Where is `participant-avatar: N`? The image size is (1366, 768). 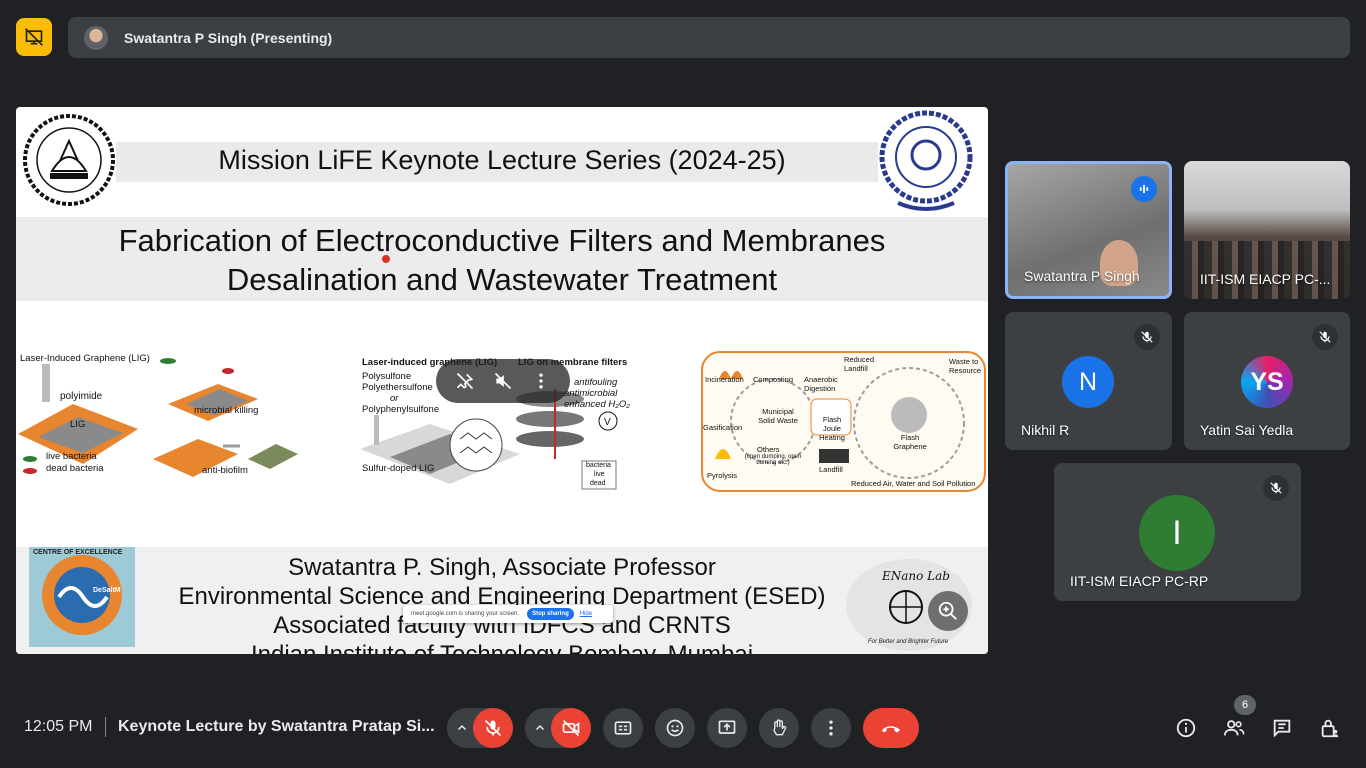 participant-avatar: N is located at coordinates (1088, 382).